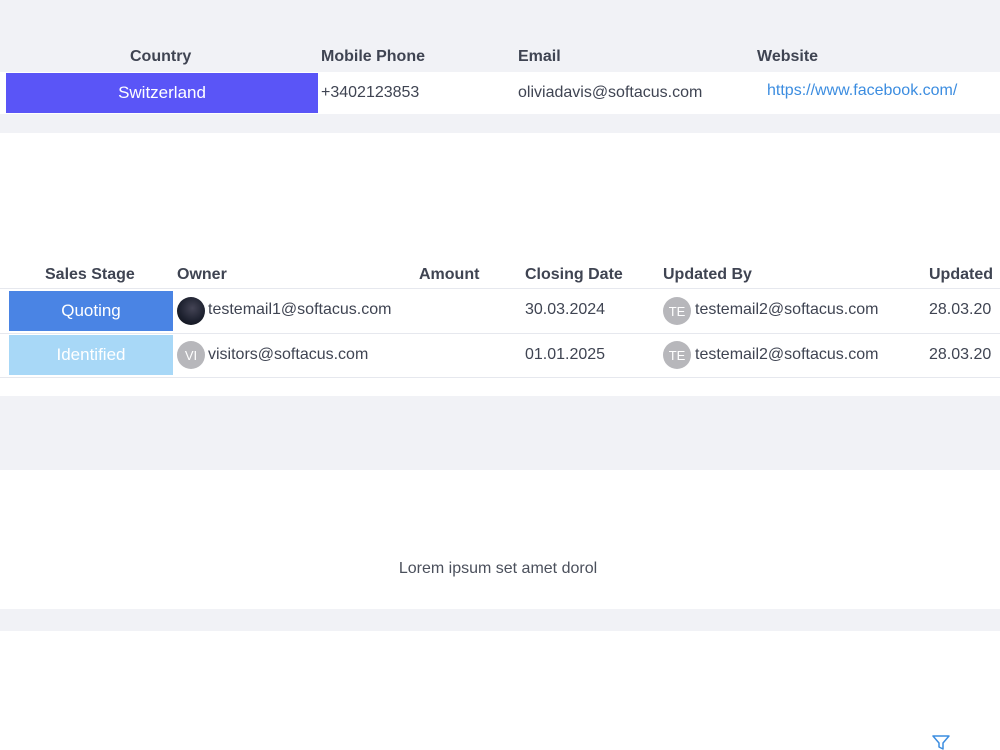  Describe the element at coordinates (370, 92) in the screenshot. I see `mobile-phone-value: +3402123853` at that location.